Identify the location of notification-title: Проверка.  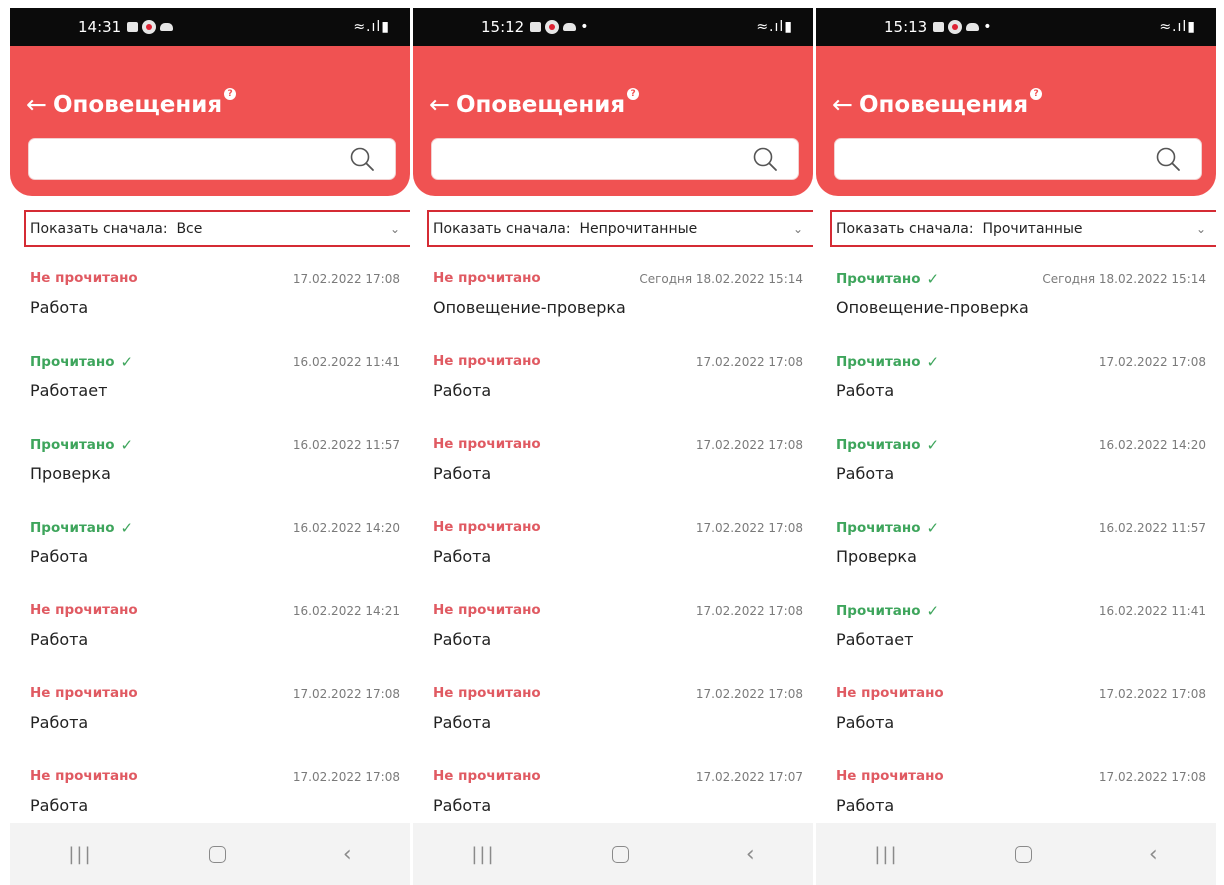
(876, 556).